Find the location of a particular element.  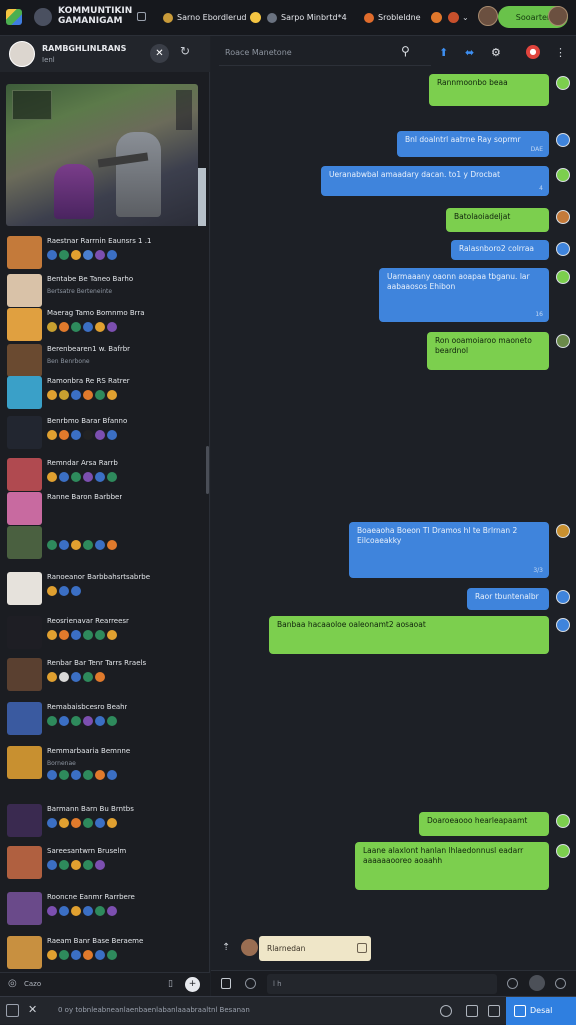

search-icon is located at coordinates (446, 1011).